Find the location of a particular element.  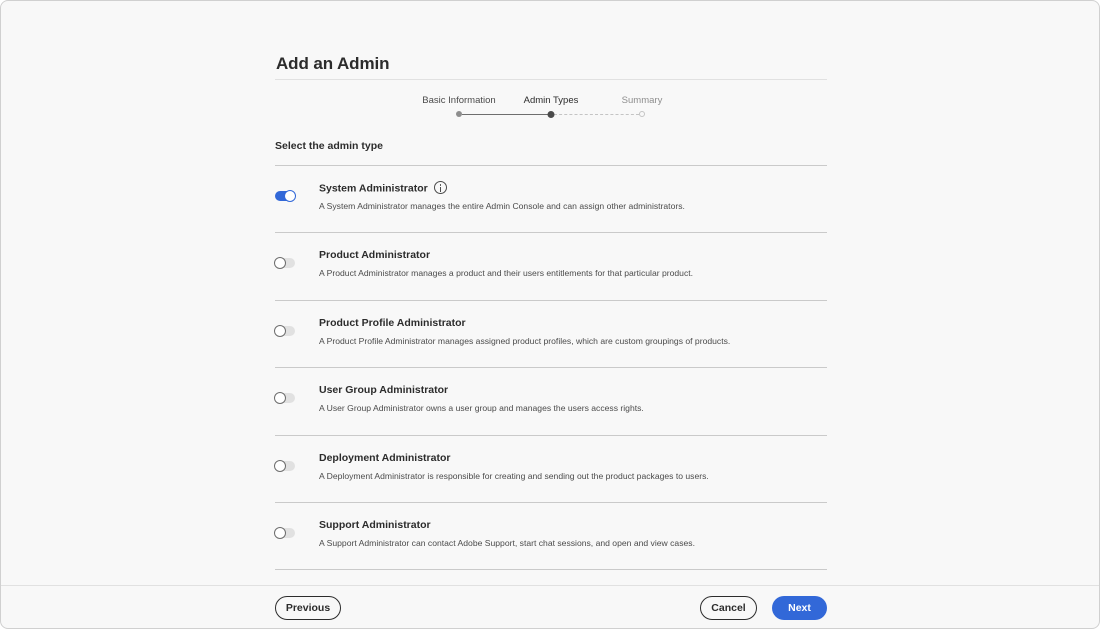

previous-button: Previous is located at coordinates (308, 608).